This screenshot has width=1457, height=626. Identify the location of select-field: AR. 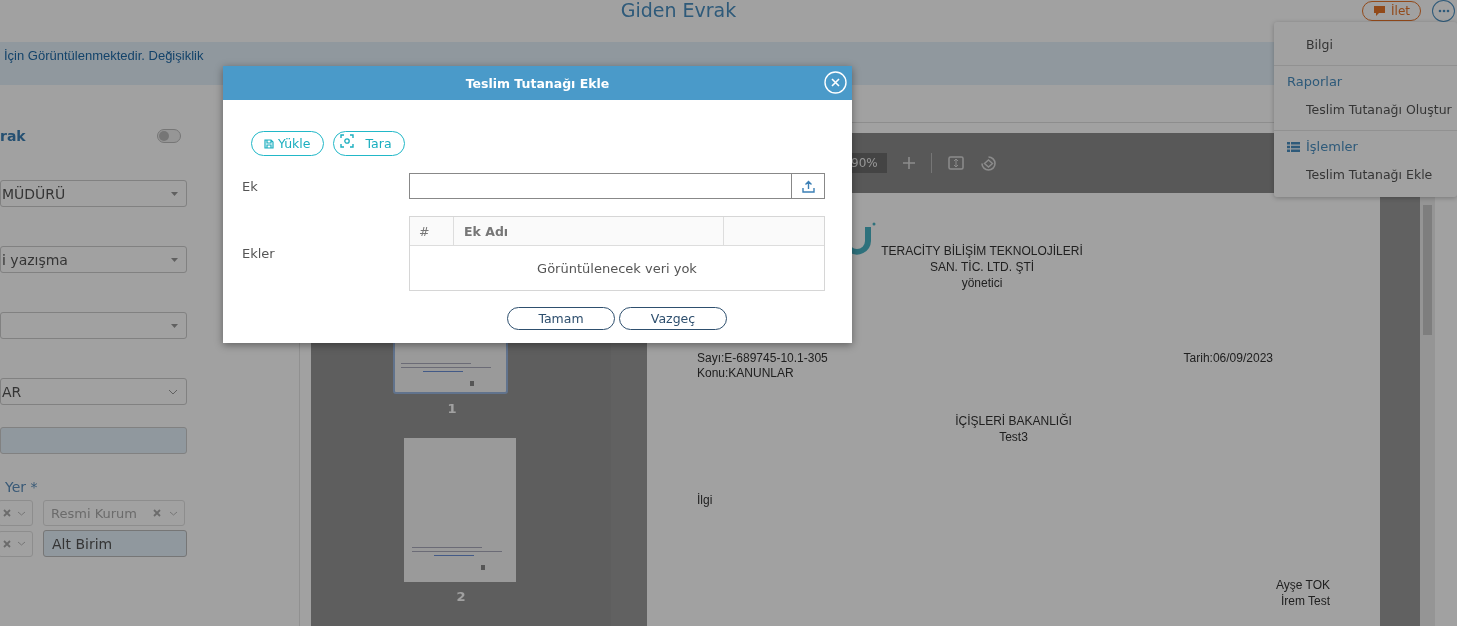
(93, 391).